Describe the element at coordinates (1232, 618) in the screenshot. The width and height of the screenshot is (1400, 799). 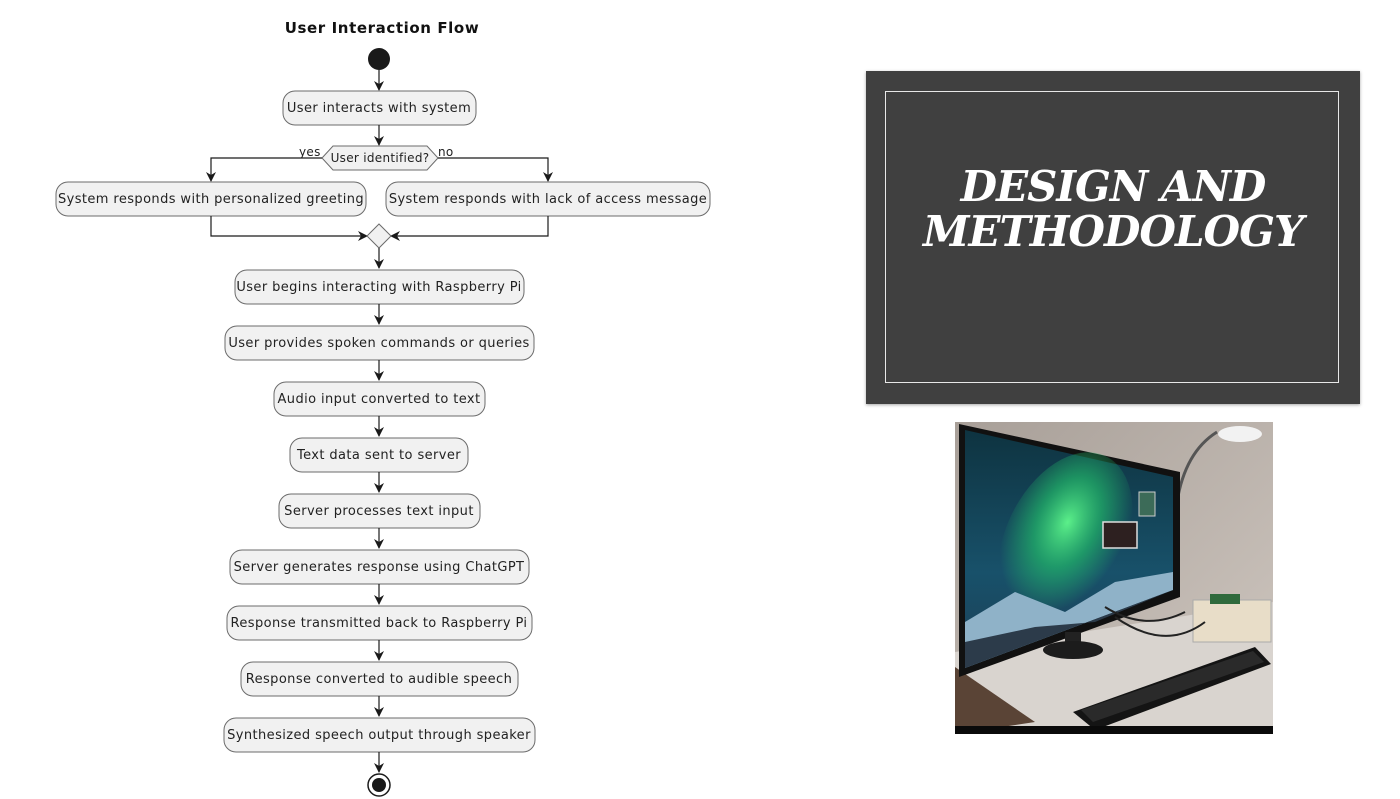
I see `raspberry-pi-board-icon` at that location.